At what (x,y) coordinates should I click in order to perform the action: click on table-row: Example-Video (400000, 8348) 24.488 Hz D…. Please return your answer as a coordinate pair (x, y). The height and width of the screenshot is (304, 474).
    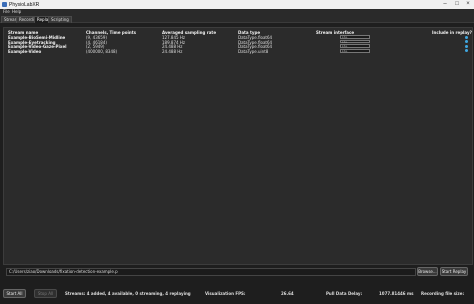
    Looking at the image, I should click on (238, 51).